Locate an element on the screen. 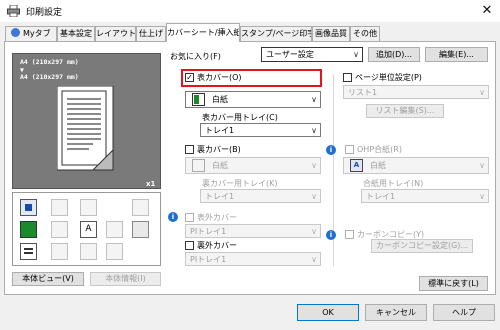 Image resolution: width=500 pixels, height=330 pixels. front-outer-label: 表外カバー is located at coordinates (217, 217).